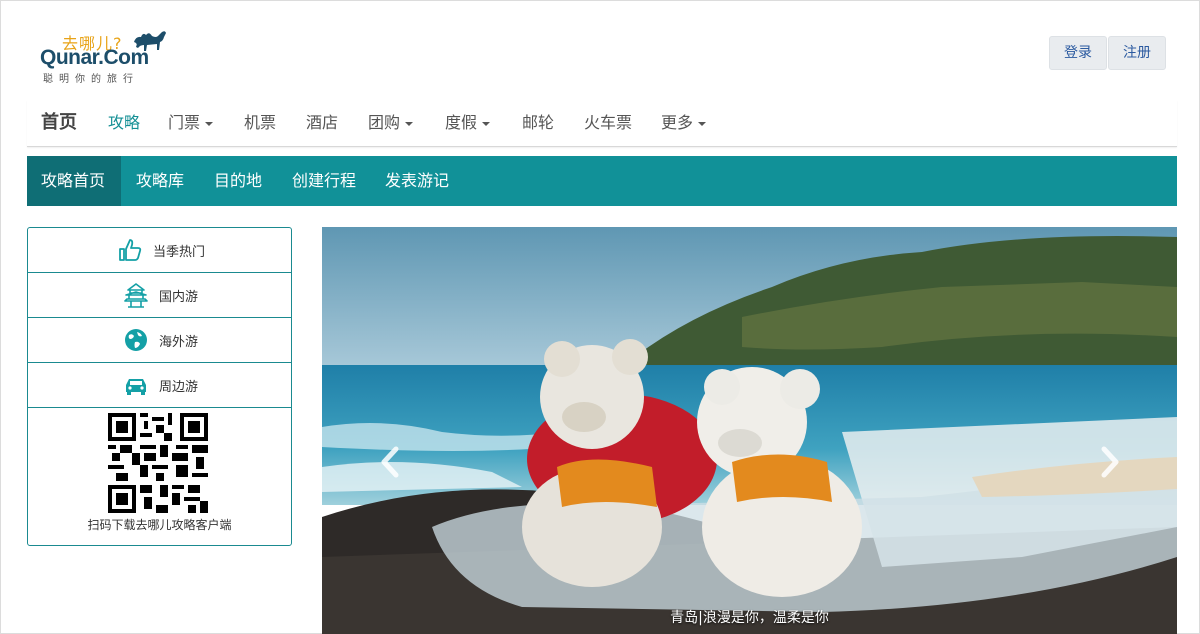 The image size is (1200, 634). I want to click on nav-cruise-label: 邮轮, so click(538, 122).